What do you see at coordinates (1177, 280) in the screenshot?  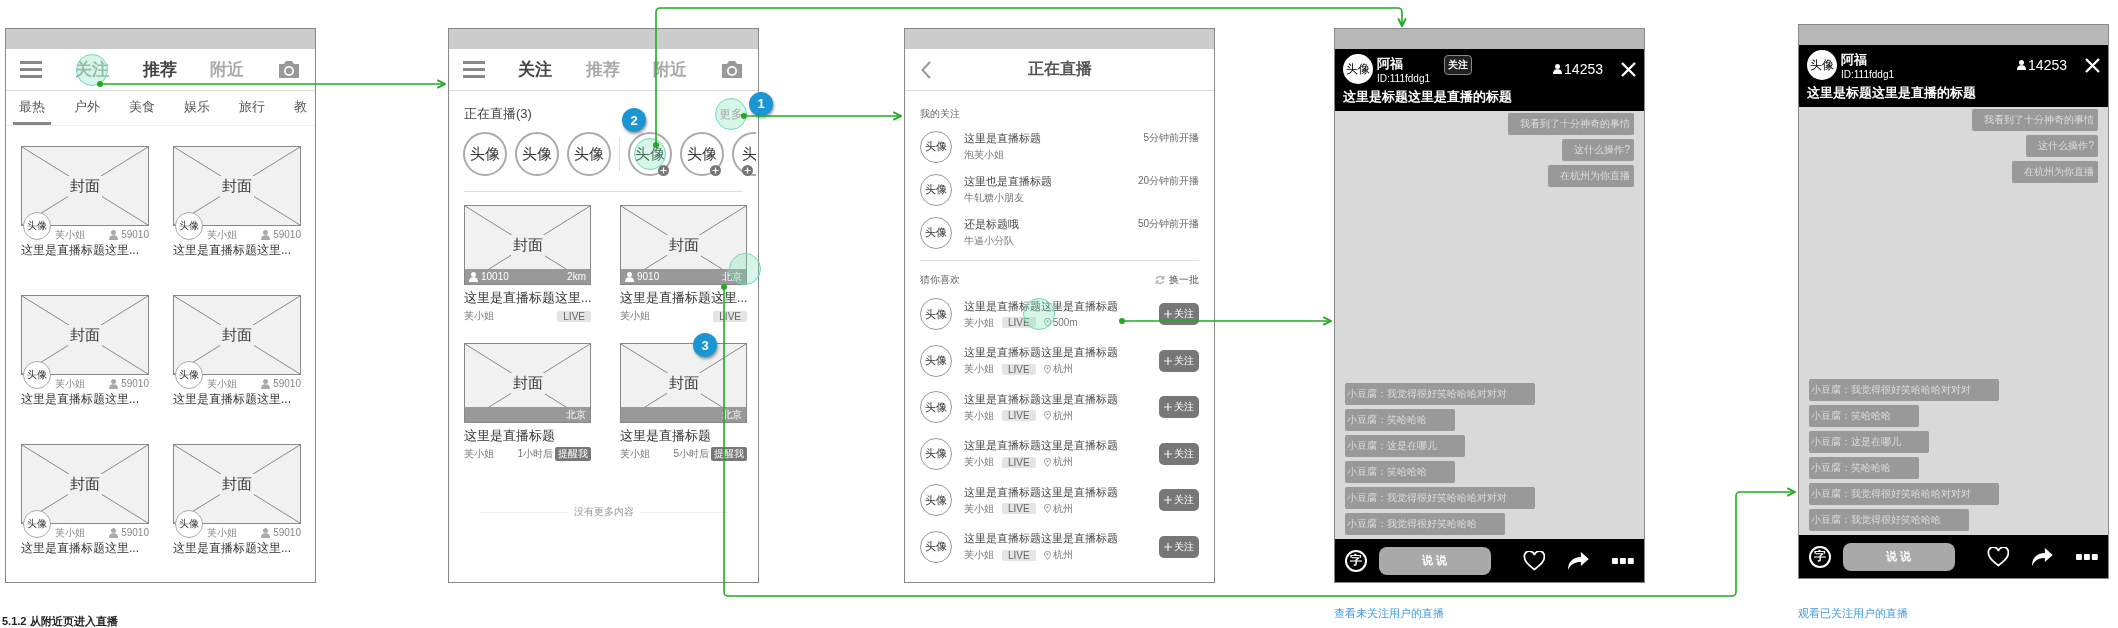 I see `refresh-button: 换一批` at bounding box center [1177, 280].